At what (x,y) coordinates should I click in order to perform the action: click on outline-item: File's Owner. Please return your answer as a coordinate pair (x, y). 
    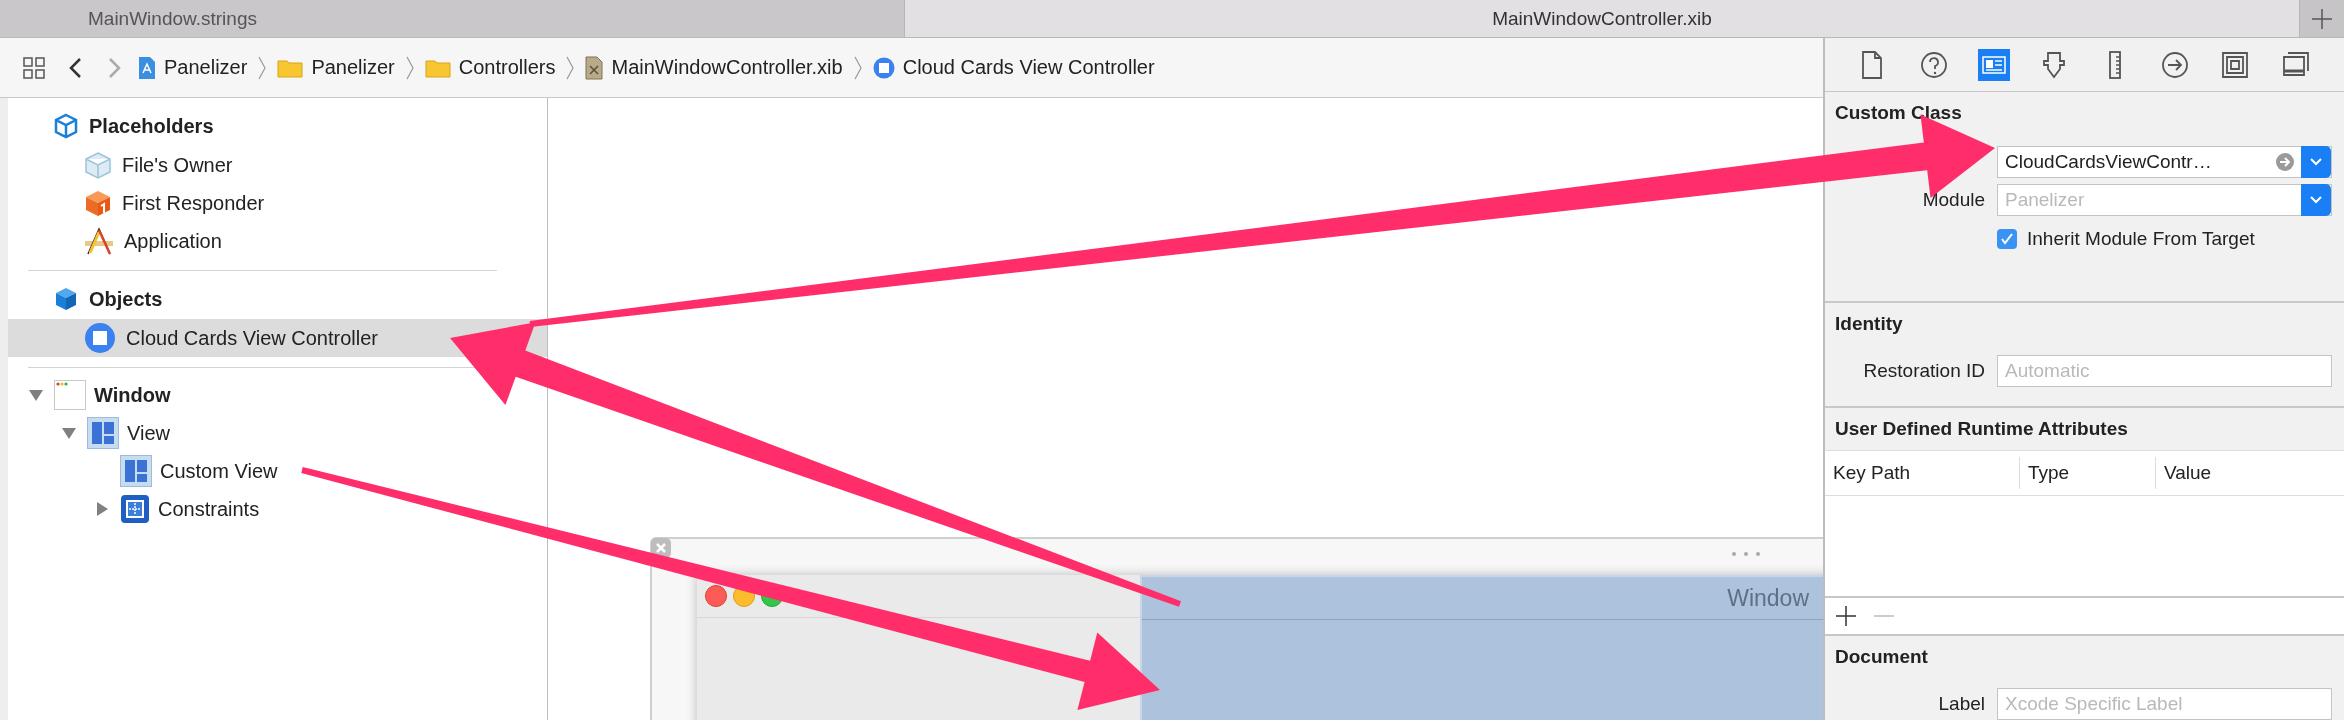
    Looking at the image, I should click on (161, 165).